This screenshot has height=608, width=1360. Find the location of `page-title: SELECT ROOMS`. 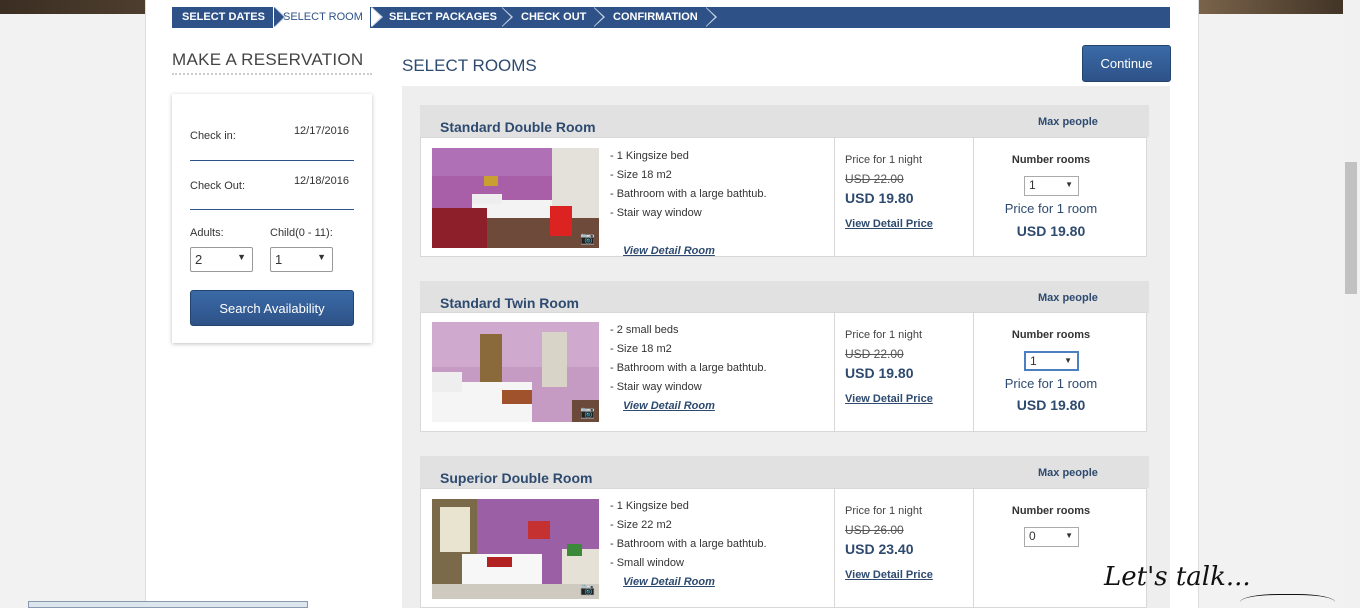

page-title: SELECT ROOMS is located at coordinates (469, 65).